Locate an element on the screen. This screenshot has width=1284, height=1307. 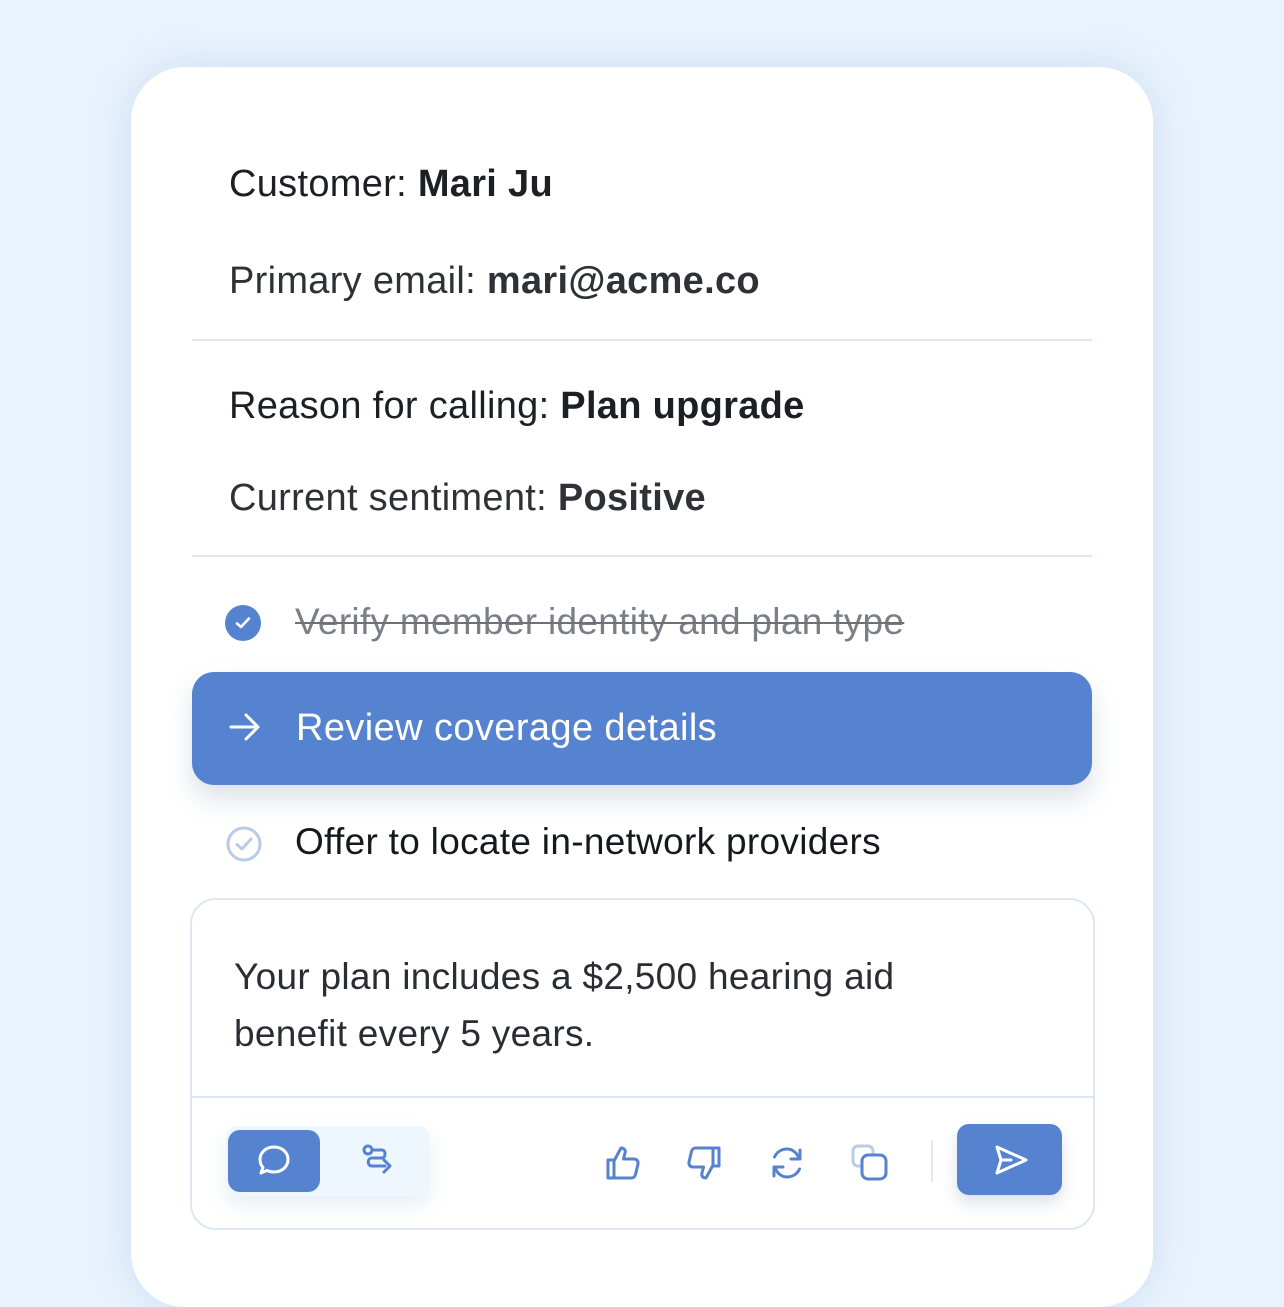
thumbs-down-button is located at coordinates (704, 1163).